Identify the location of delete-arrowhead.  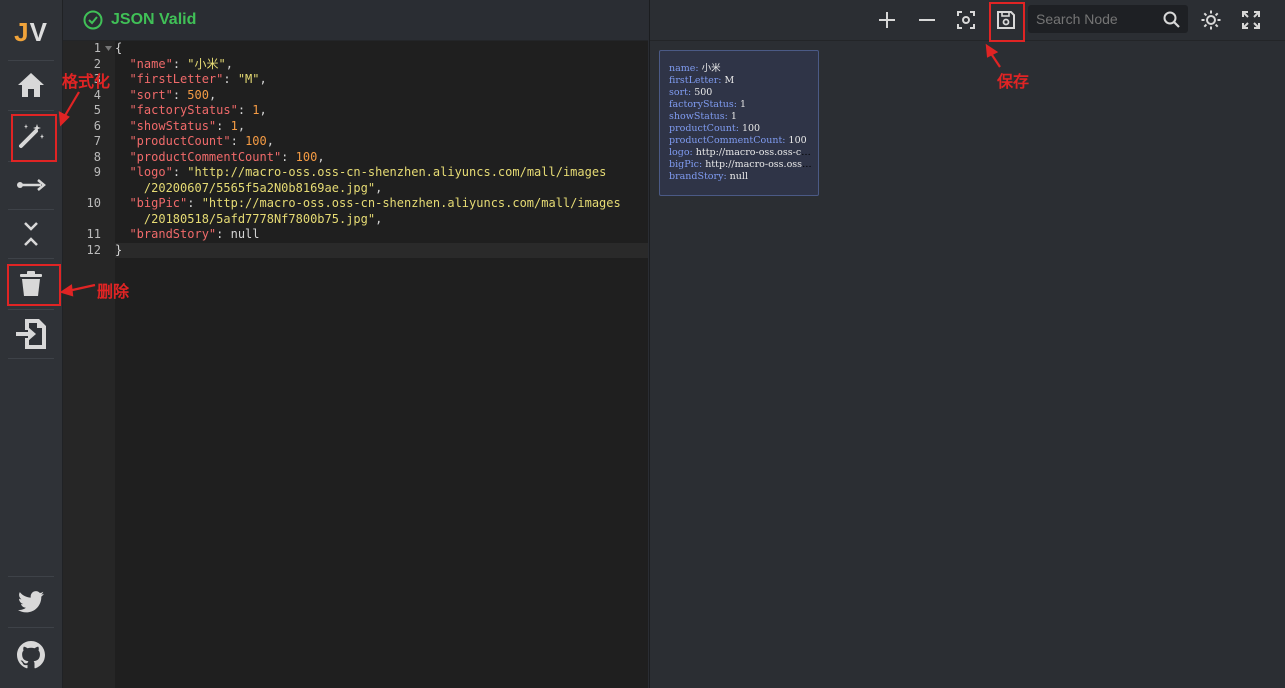
(66, 290).